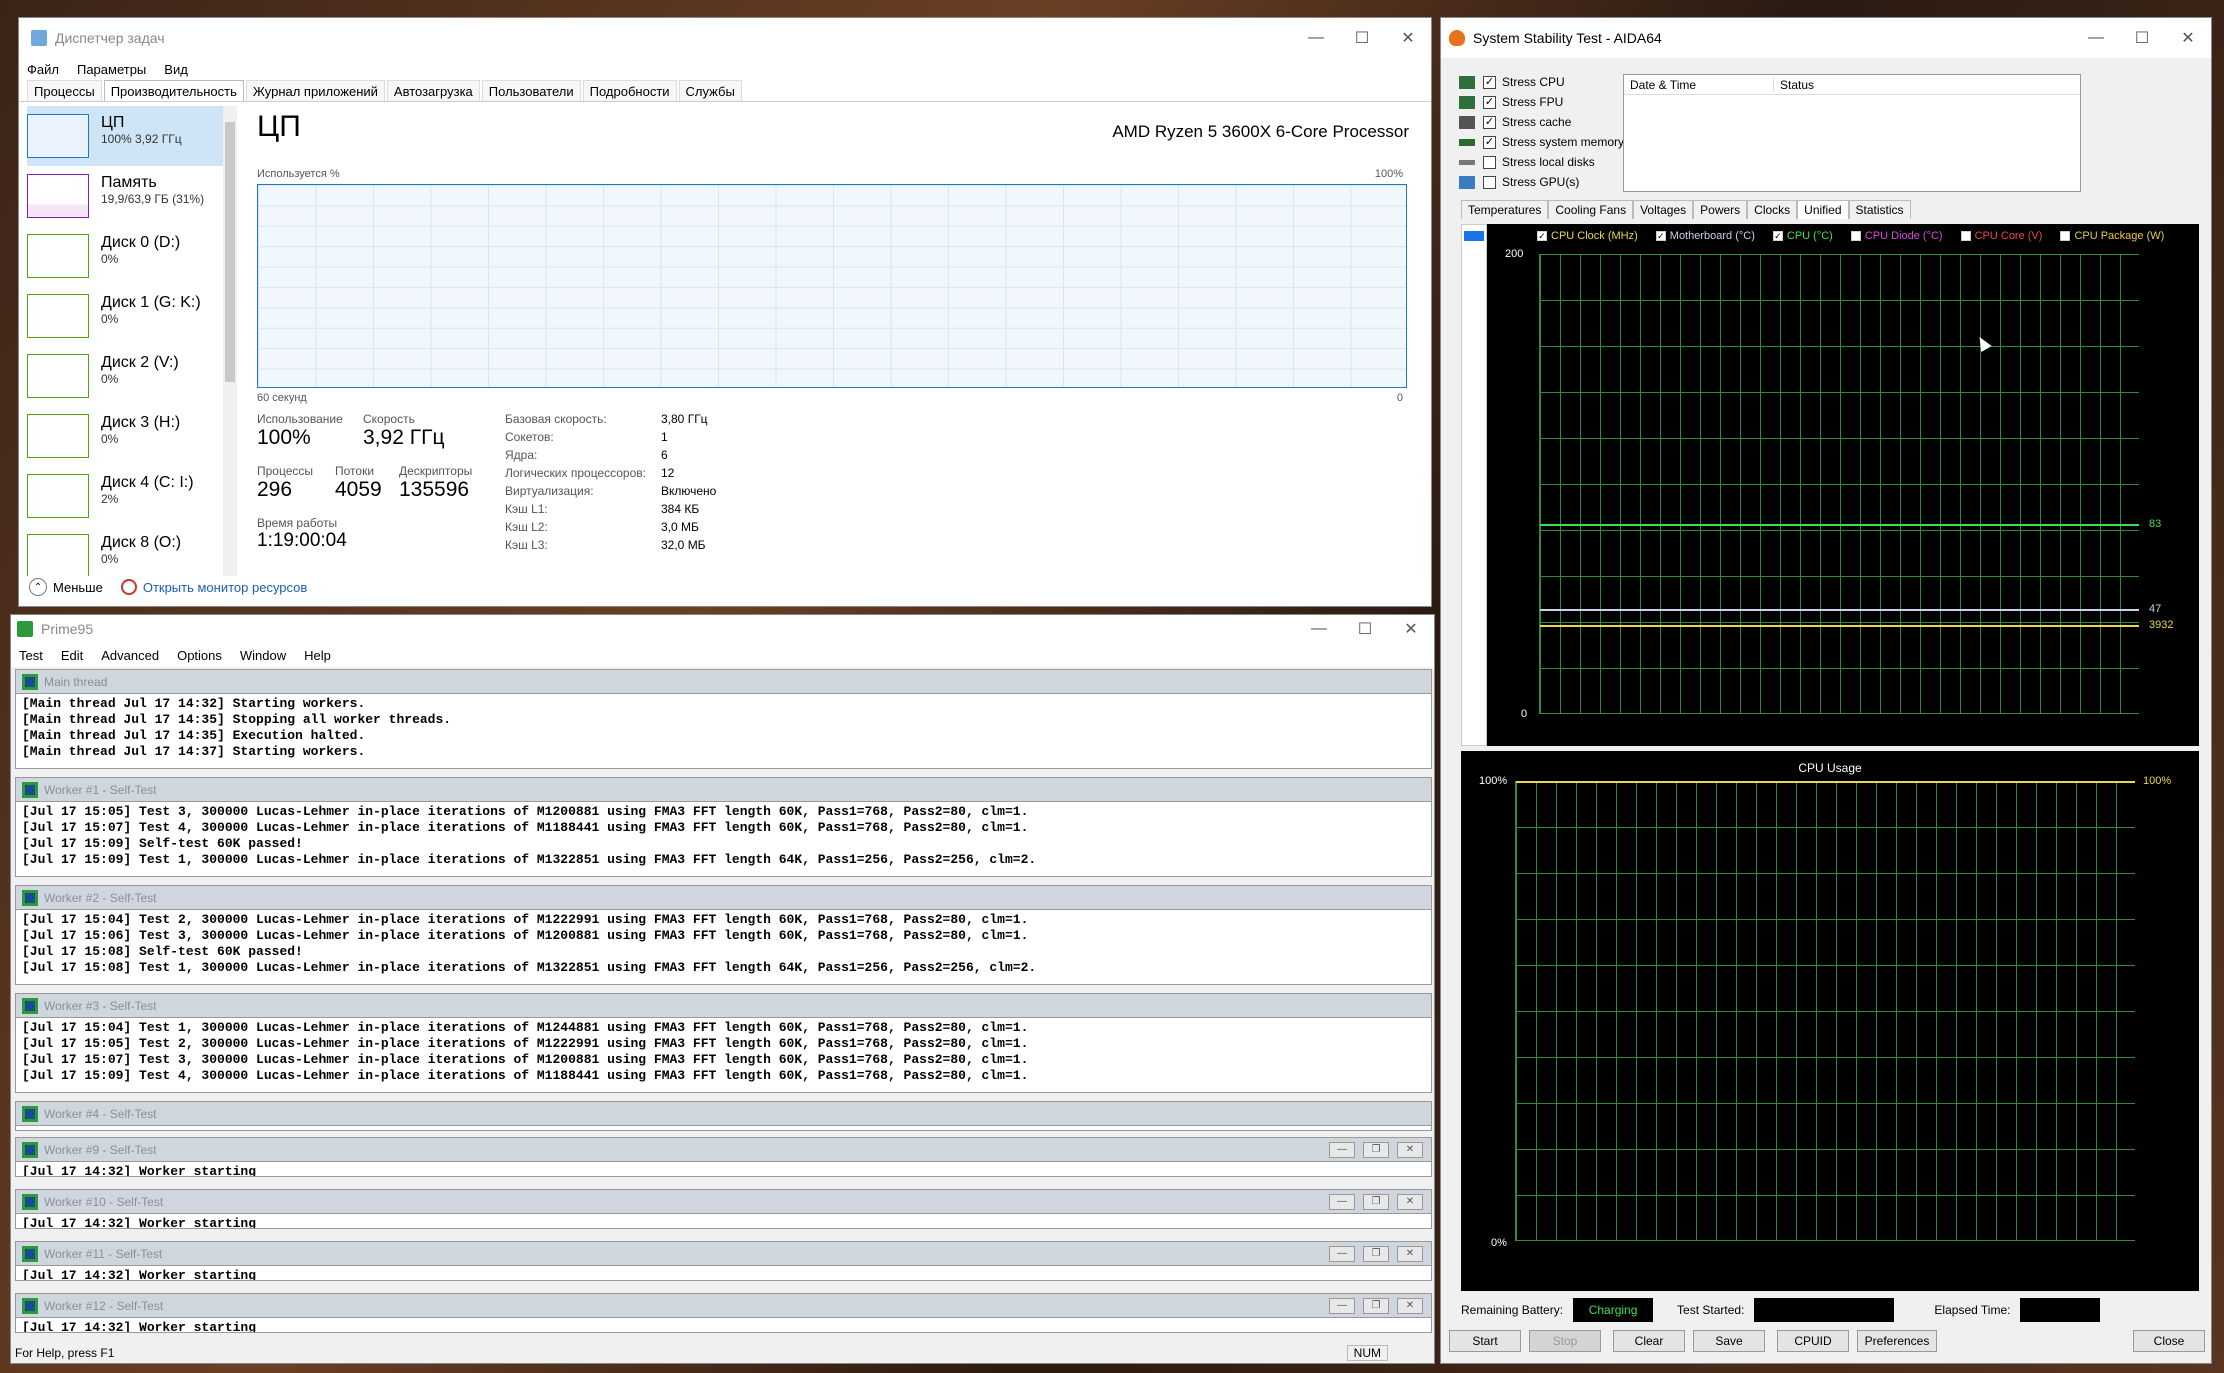 Image resolution: width=2224 pixels, height=1373 pixels. Describe the element at coordinates (1705, 236) in the screenshot. I see `legend-motherboard: ✓ Motherboard (°C)` at that location.